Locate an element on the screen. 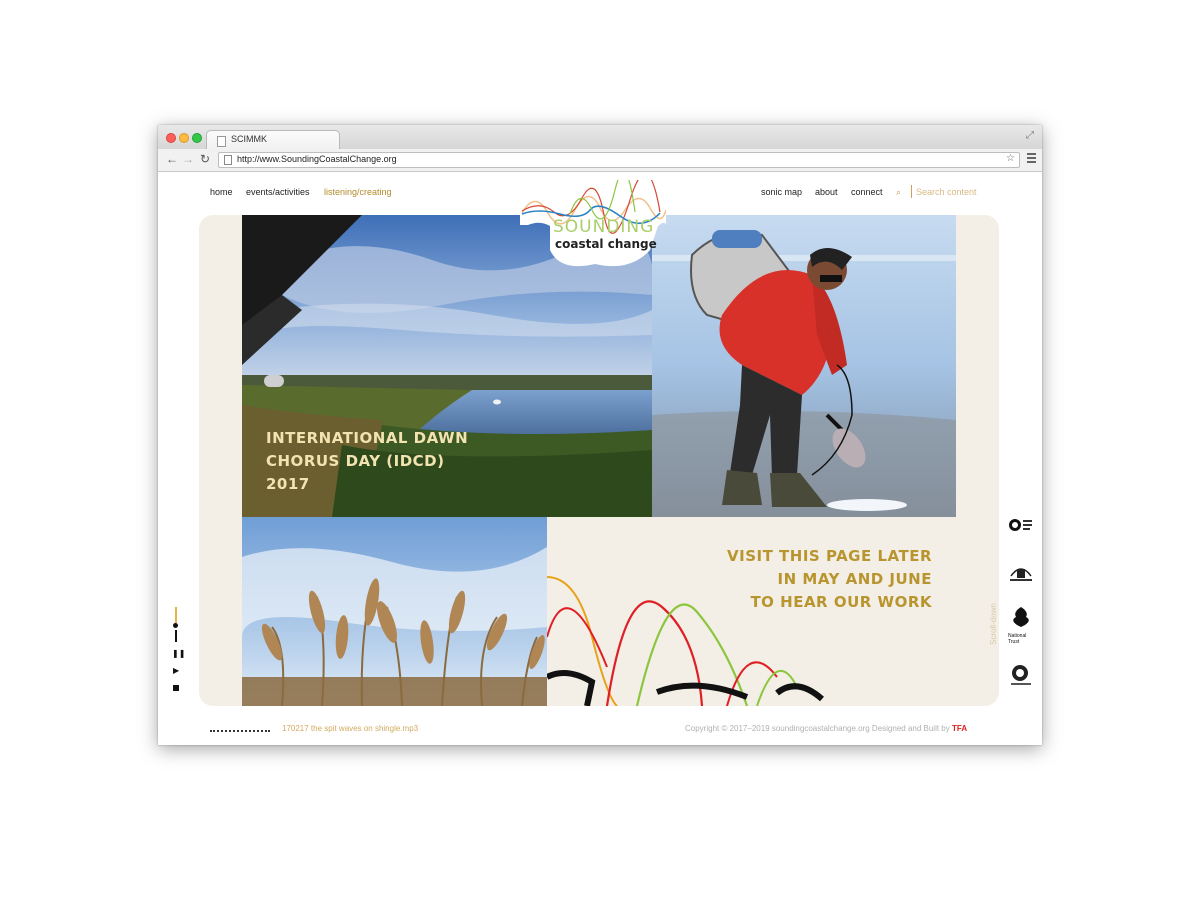 The height and width of the screenshot is (900, 1200). dundee-logo is located at coordinates (1021, 575).